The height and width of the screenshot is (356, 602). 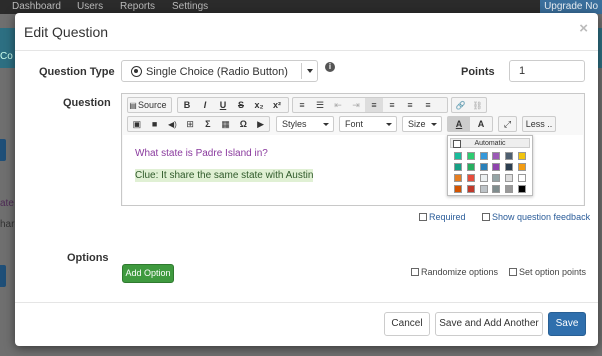 I want to click on sigma-icon: Σ, so click(x=208, y=124).